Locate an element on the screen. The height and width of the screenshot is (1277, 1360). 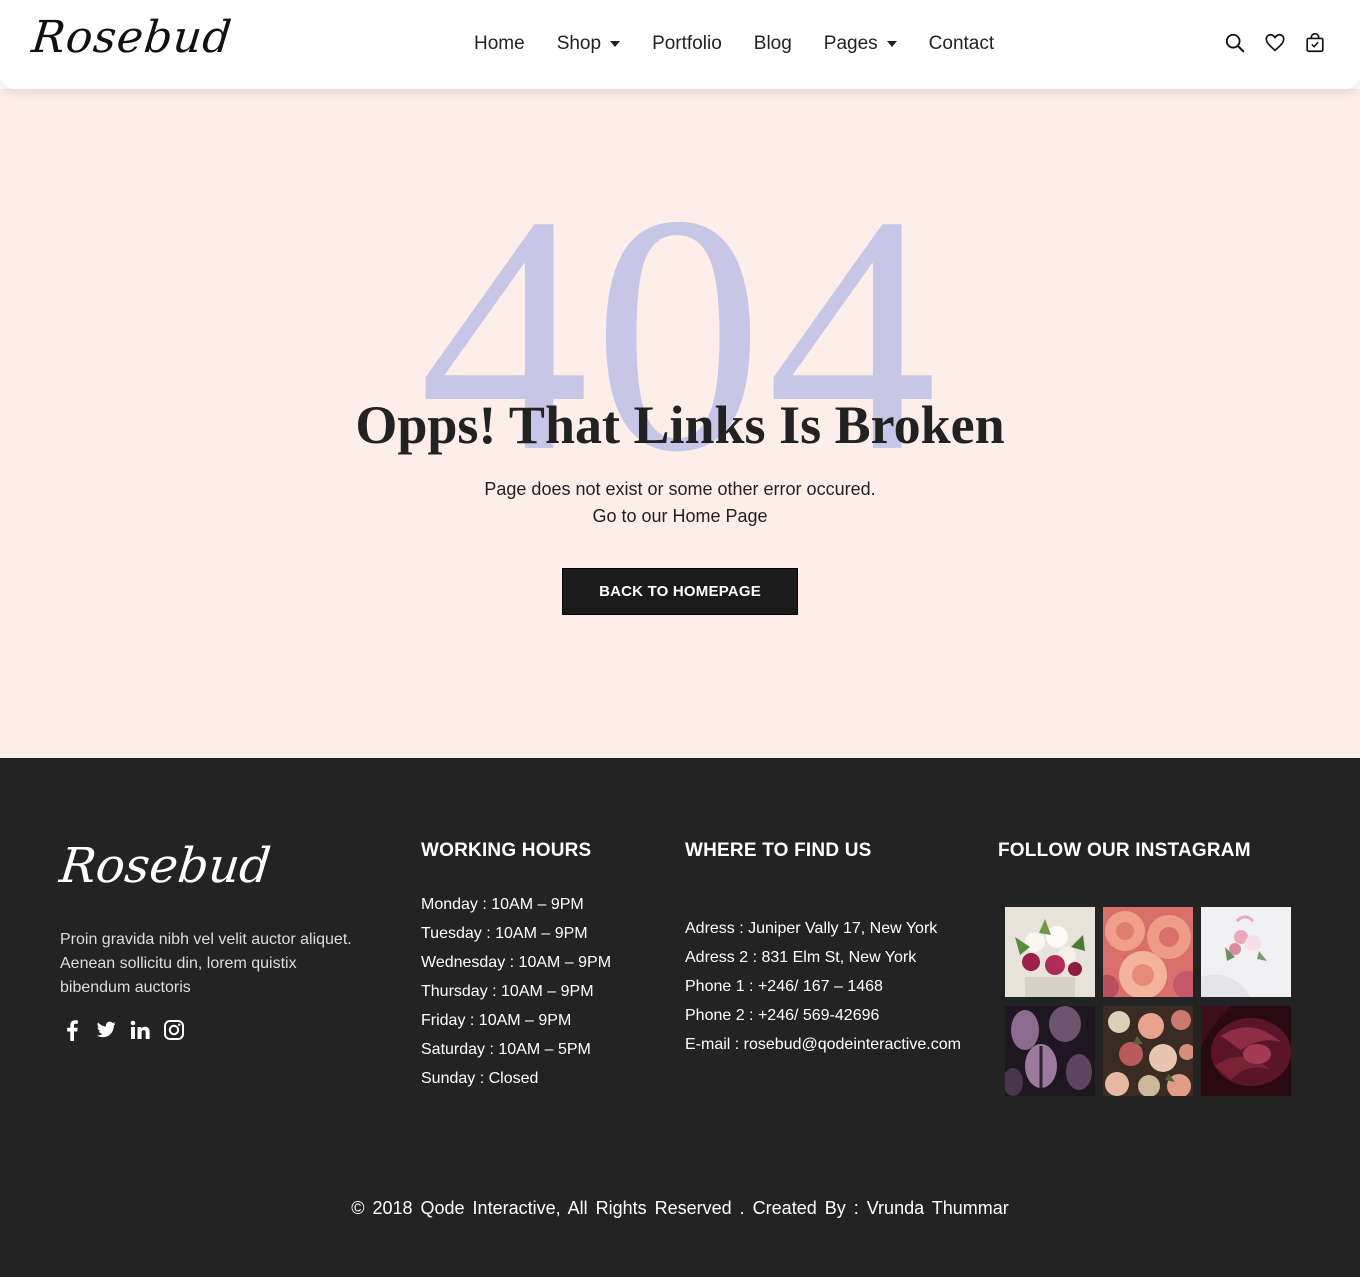
where-to-find-us-heading: WHERE TO FIND US is located at coordinates (778, 850).